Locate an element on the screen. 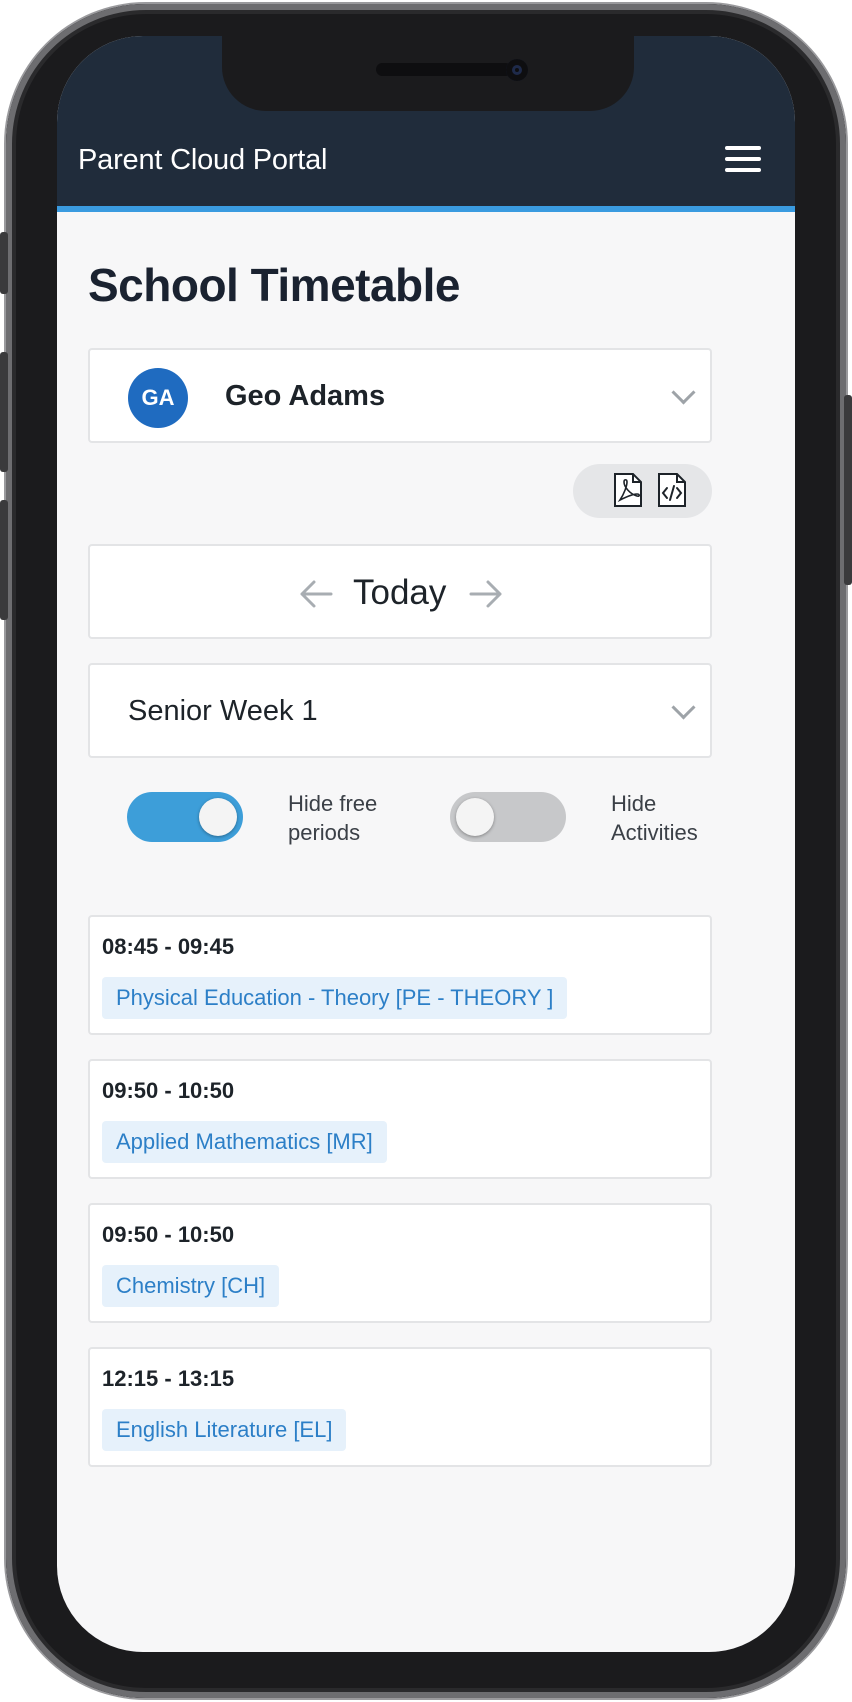 This screenshot has width=852, height=1702. hide-activities-label: Hide Activities is located at coordinates (654, 818).